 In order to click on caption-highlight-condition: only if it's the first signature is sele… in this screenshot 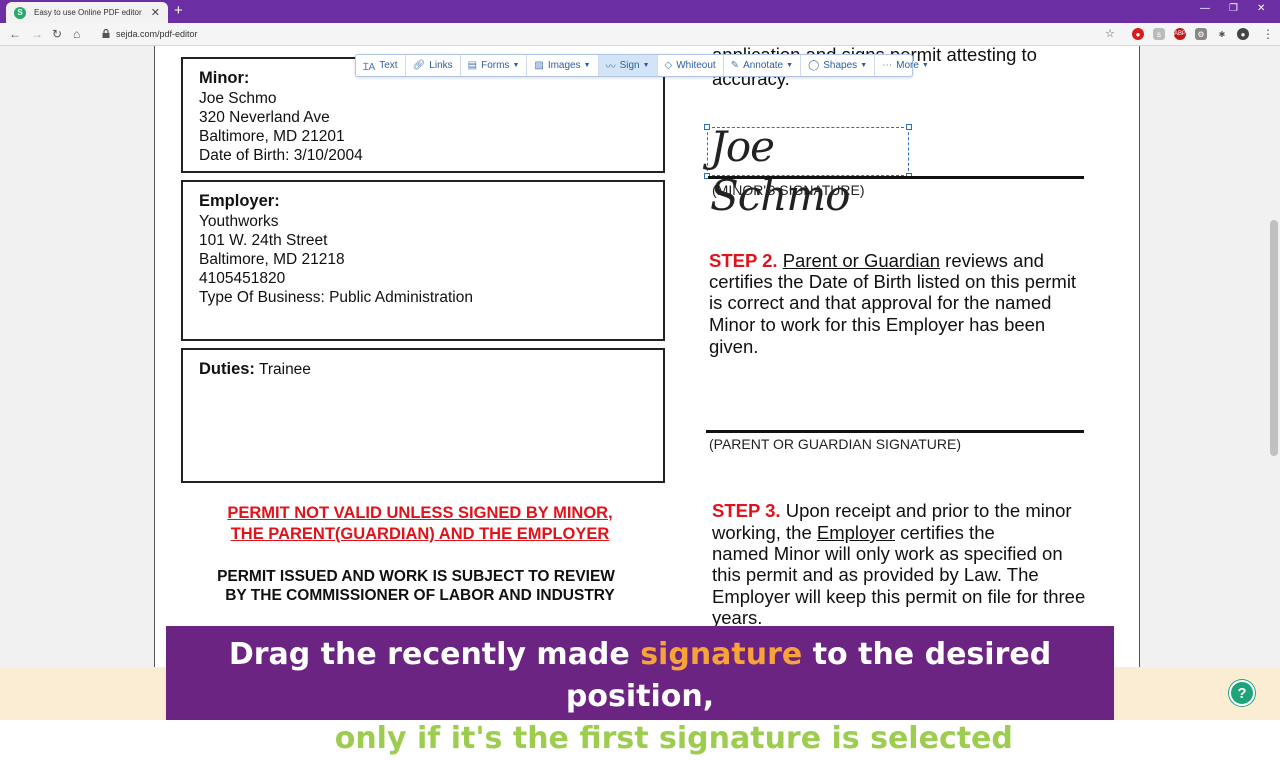, I will do `click(673, 738)`.